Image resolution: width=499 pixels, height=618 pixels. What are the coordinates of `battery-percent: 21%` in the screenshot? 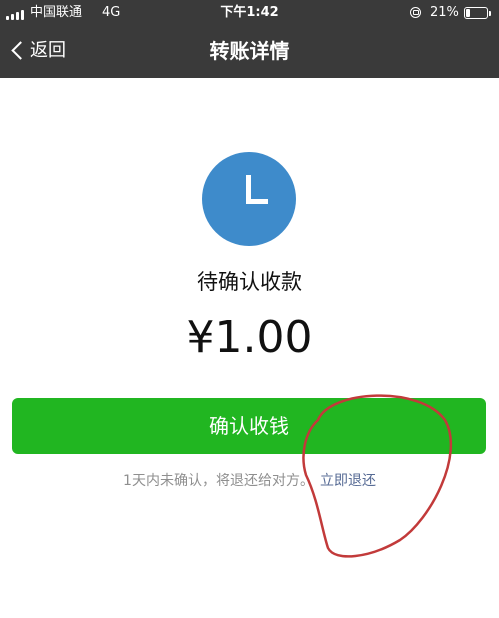 It's located at (444, 12).